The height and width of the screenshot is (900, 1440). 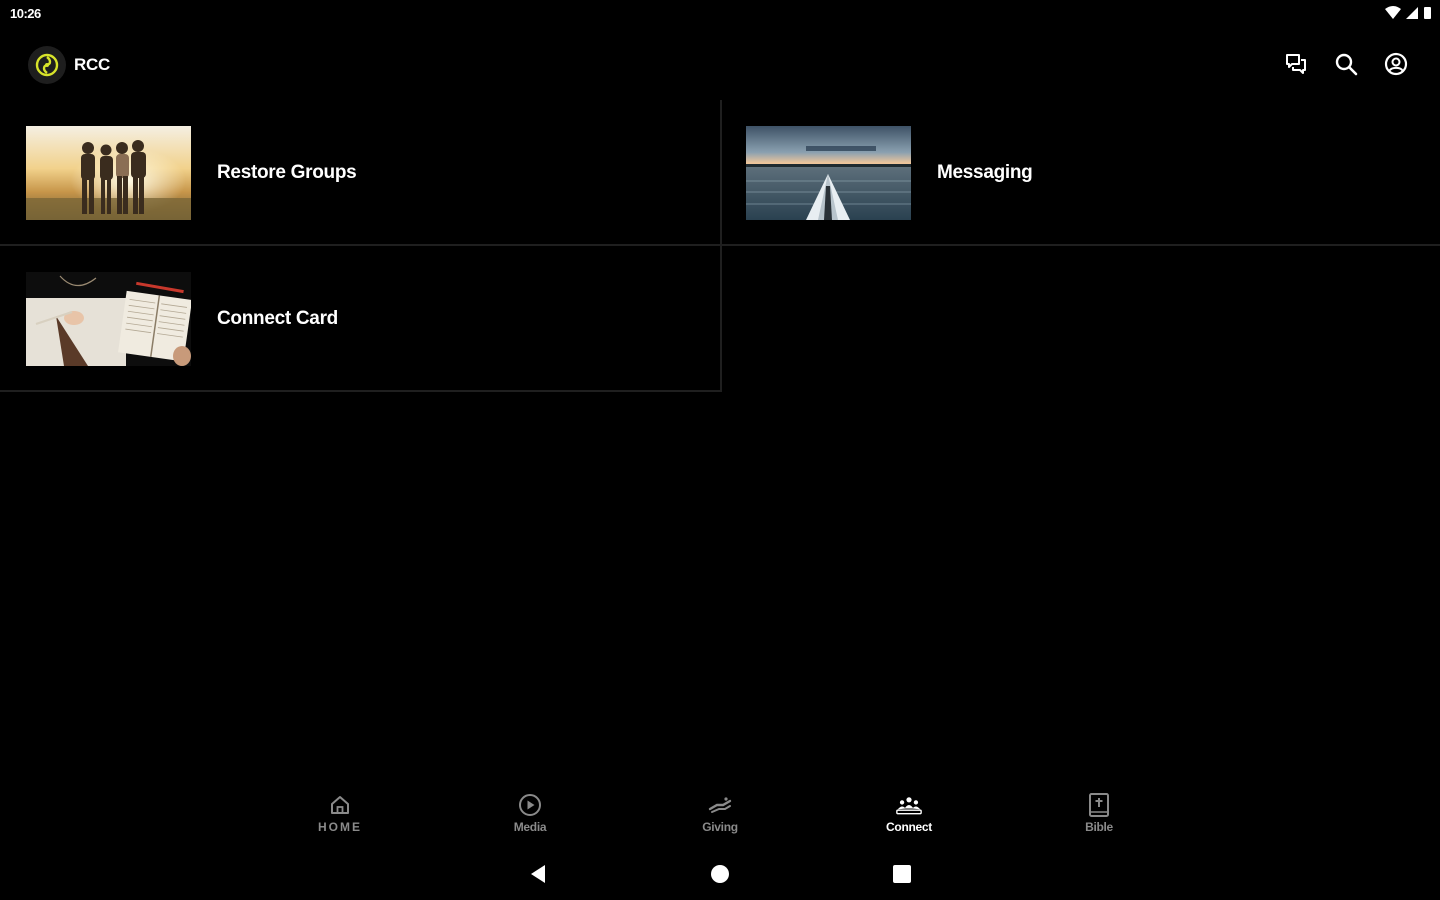 What do you see at coordinates (902, 874) in the screenshot?
I see `recents-icon` at bounding box center [902, 874].